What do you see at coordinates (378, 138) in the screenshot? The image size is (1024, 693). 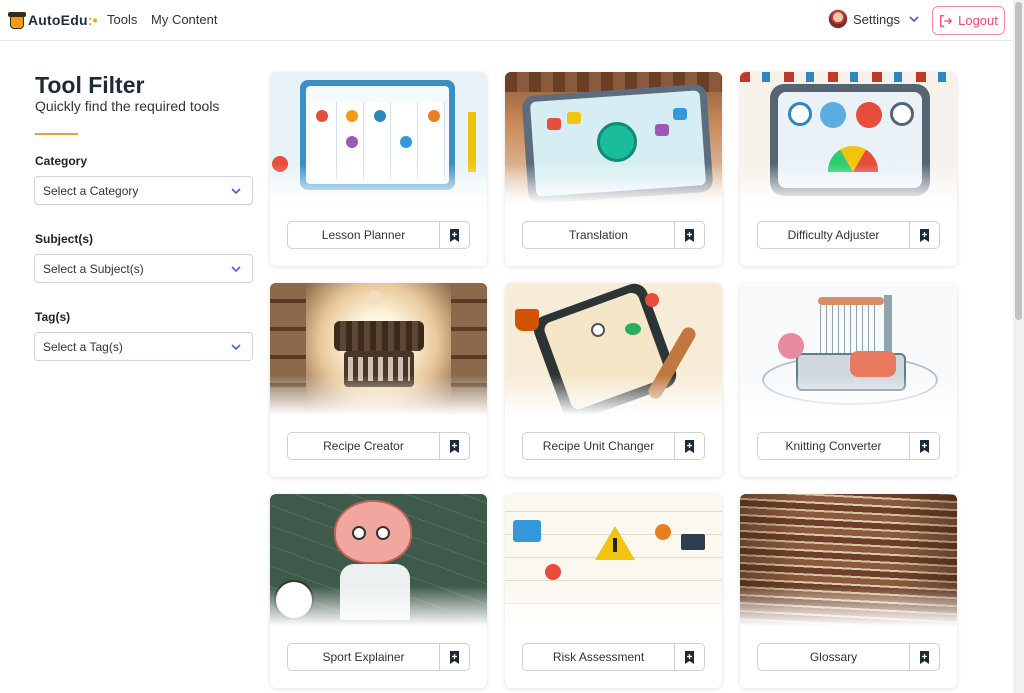 I see `lesson-planner-illustration` at bounding box center [378, 138].